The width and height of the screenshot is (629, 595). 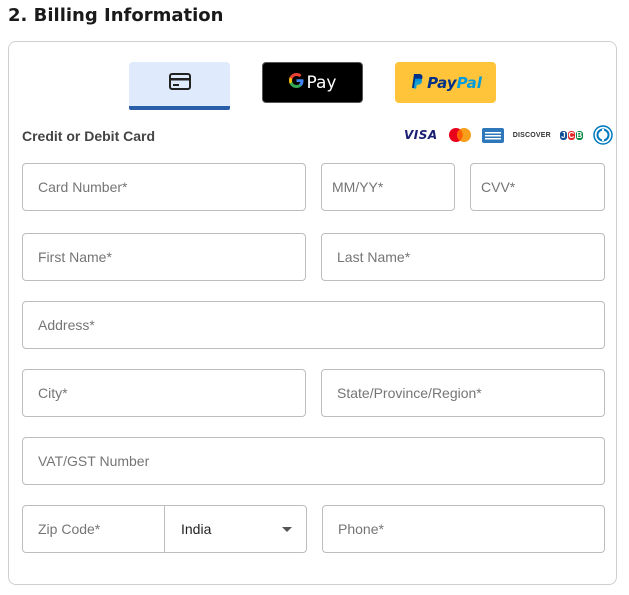 I want to click on first-name-field, so click(x=164, y=257).